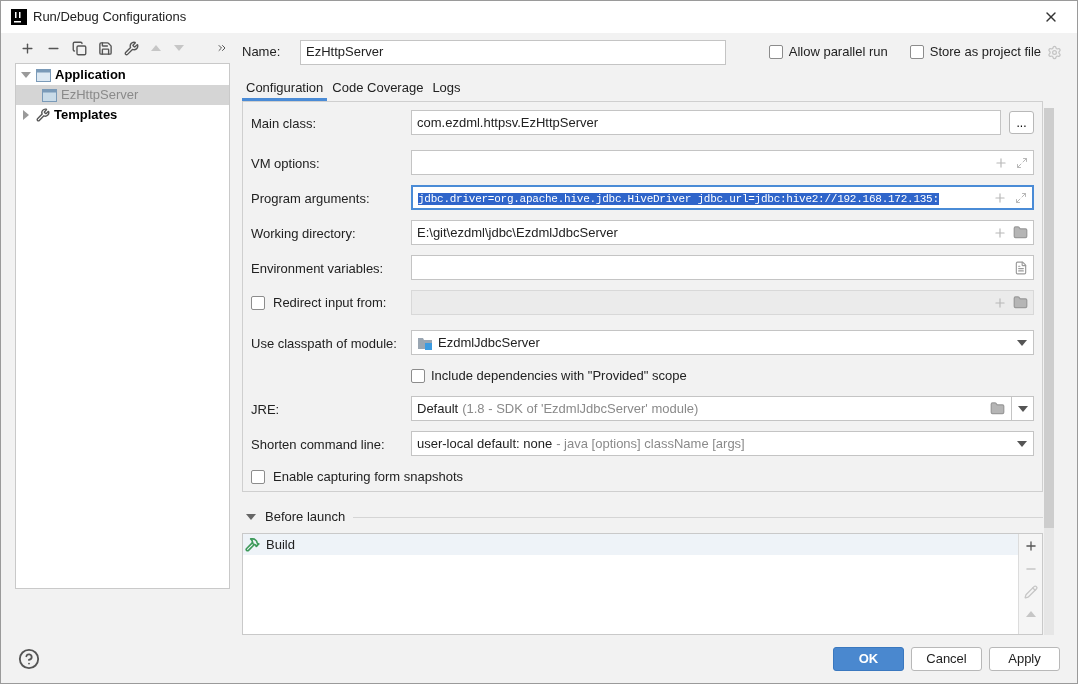 Image resolution: width=1078 pixels, height=684 pixels. Describe the element at coordinates (425, 342) in the screenshot. I see `module-icon` at that location.